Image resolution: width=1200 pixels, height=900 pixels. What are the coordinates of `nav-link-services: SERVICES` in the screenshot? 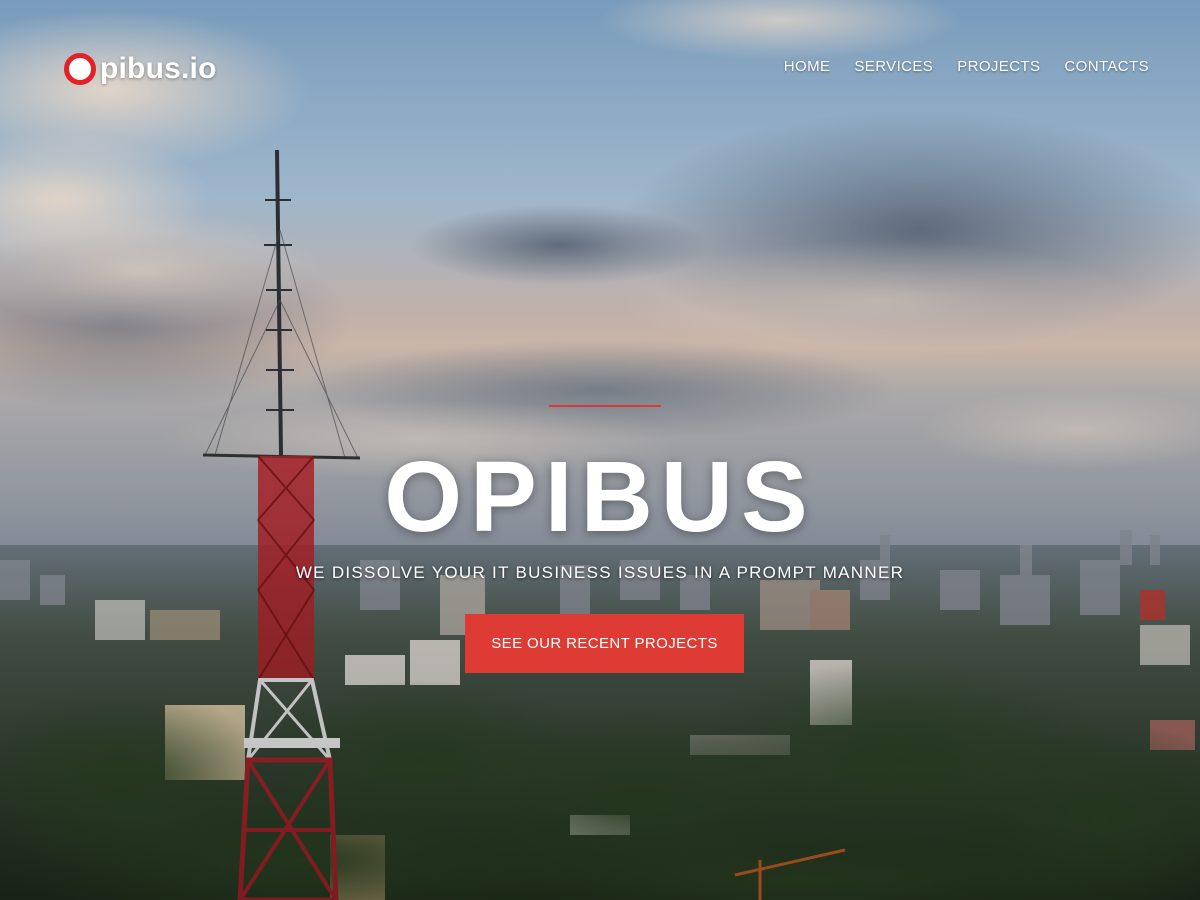 It's located at (893, 66).